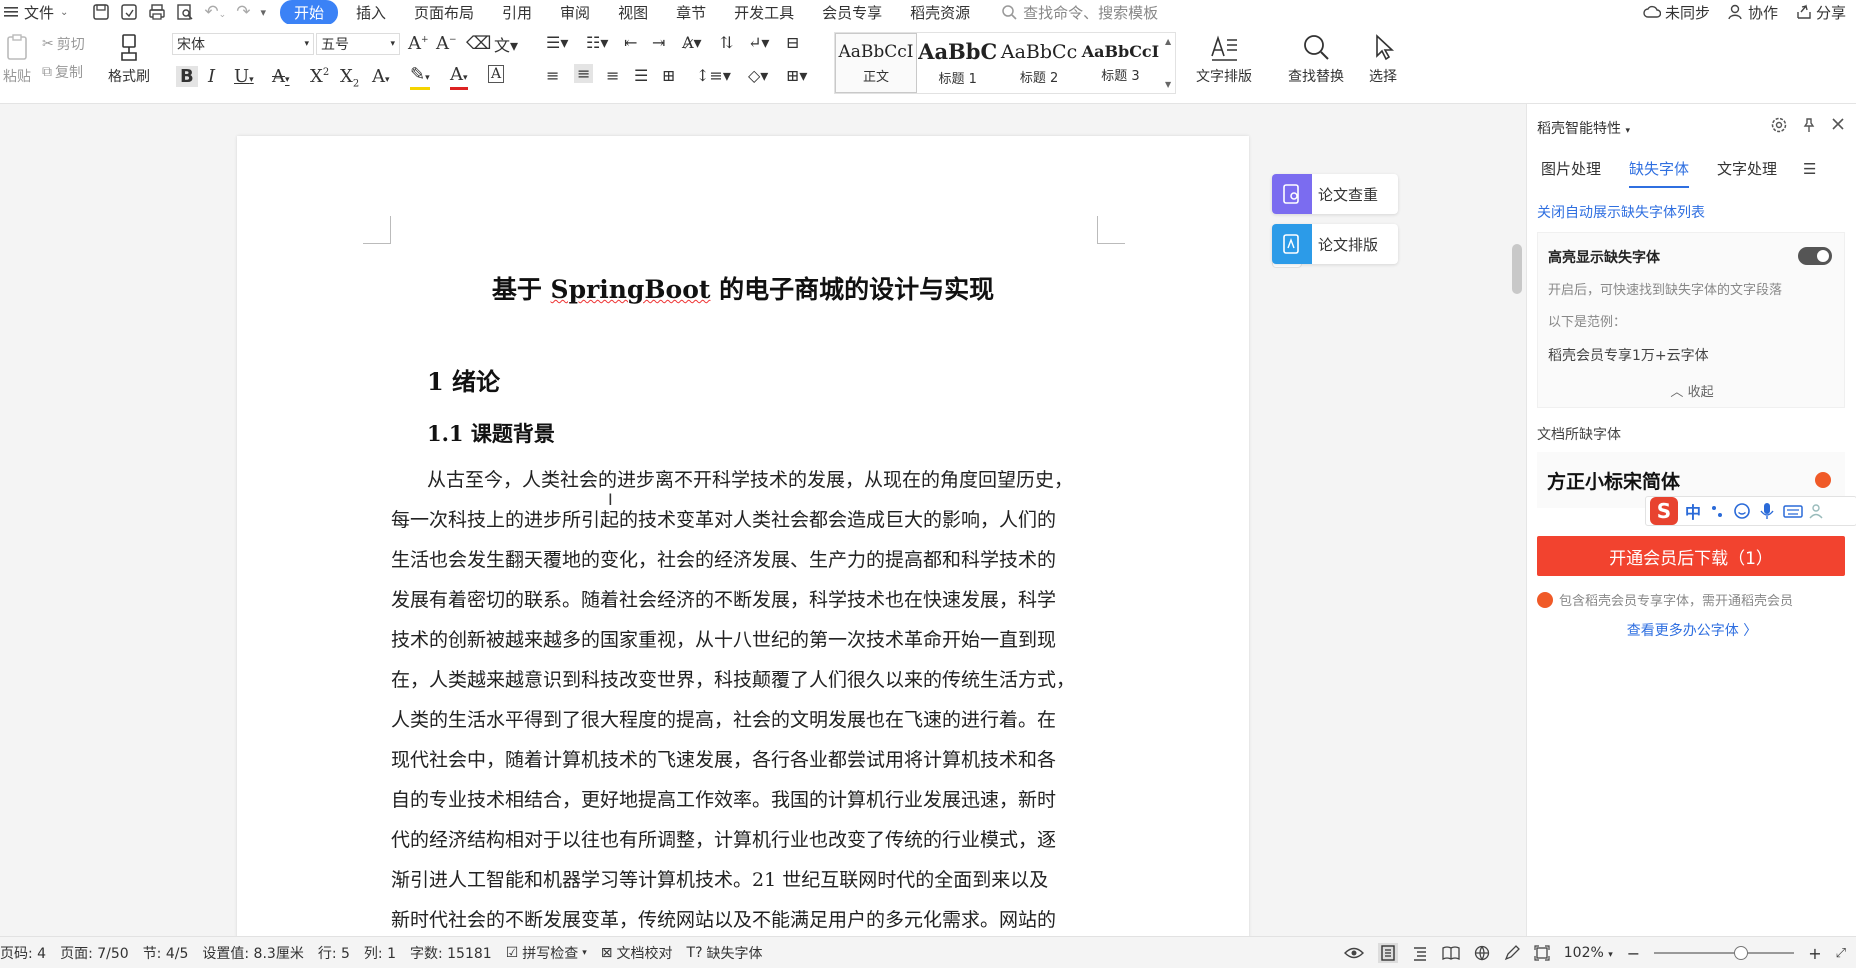  Describe the element at coordinates (1080, 12) in the screenshot. I see `command-search: 查找命令、搜索模板` at that location.